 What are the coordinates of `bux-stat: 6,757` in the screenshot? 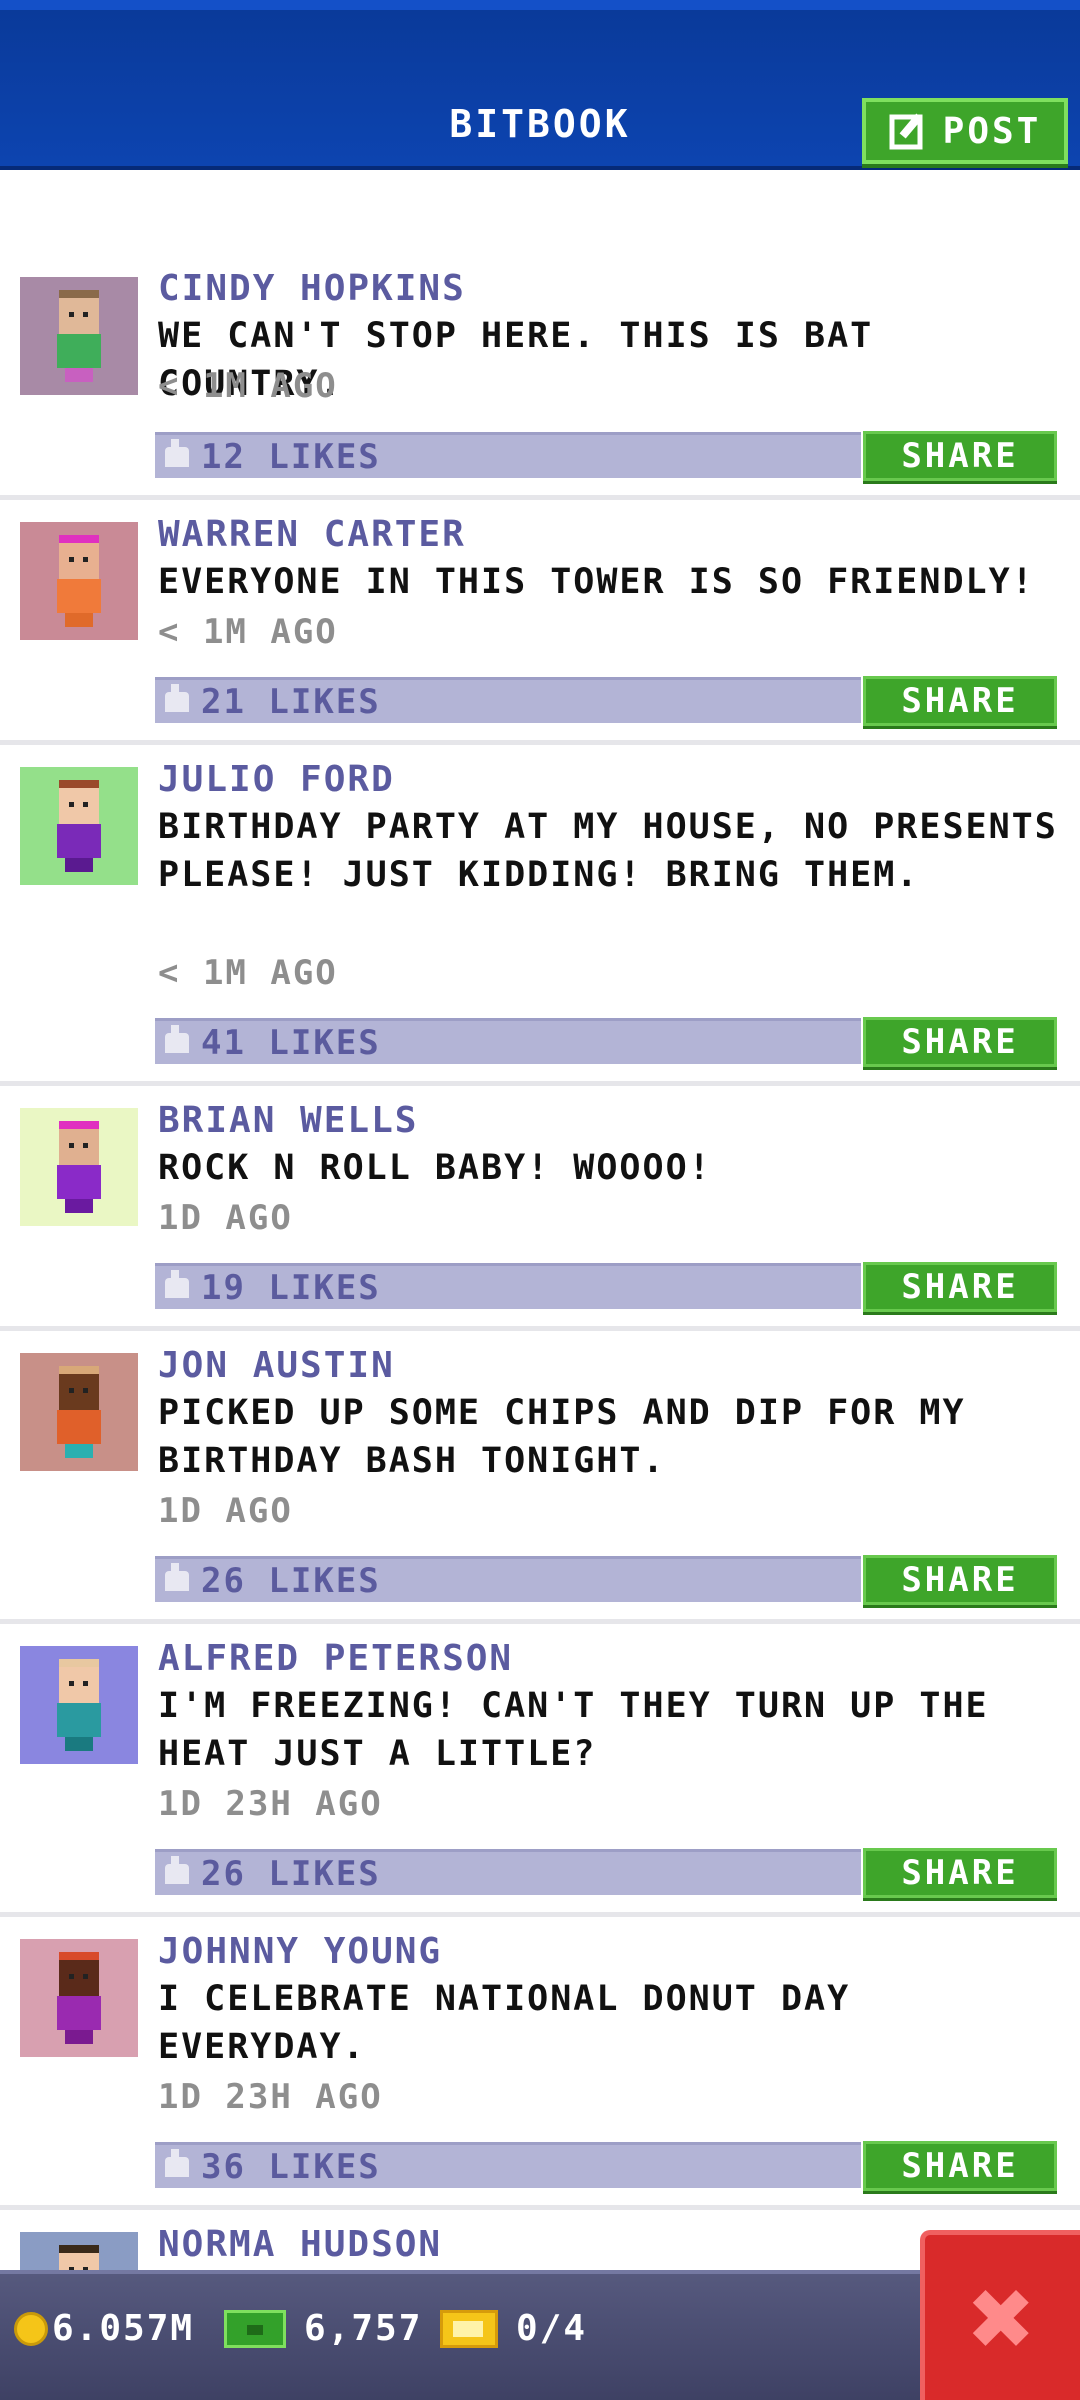 It's located at (323, 2328).